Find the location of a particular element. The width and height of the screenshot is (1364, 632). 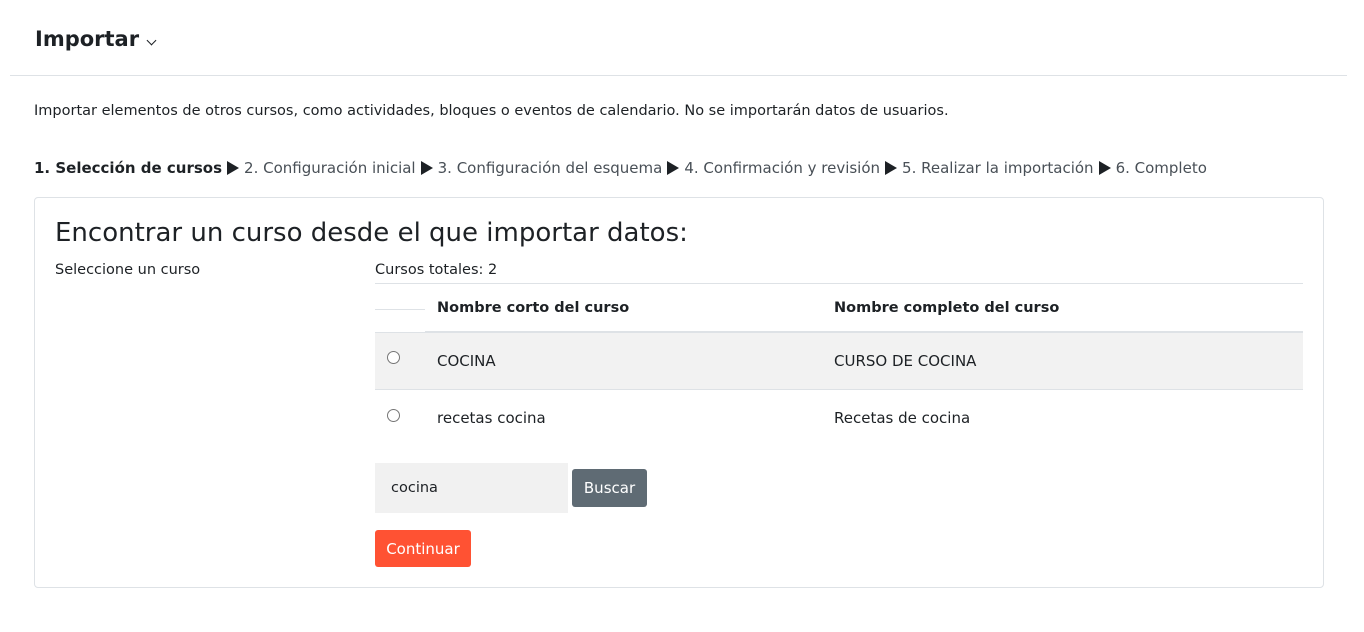

table-row: recetas cocina Recetas de cocina is located at coordinates (839, 417).